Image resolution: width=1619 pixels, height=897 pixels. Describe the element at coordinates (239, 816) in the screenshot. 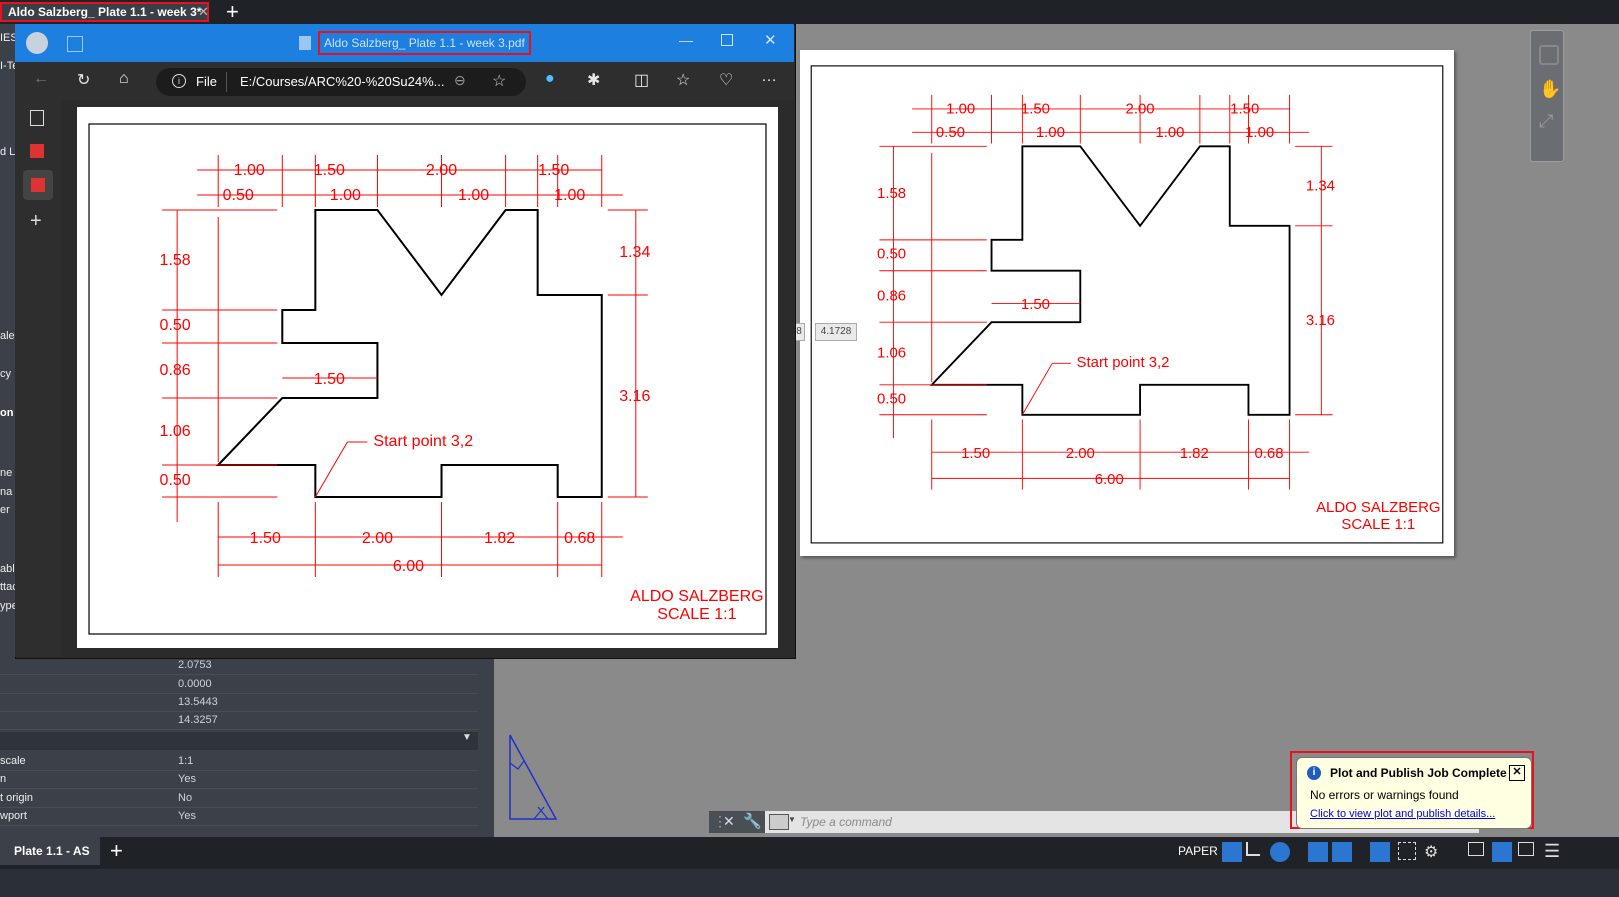

I see `property-row: wport Yes` at that location.